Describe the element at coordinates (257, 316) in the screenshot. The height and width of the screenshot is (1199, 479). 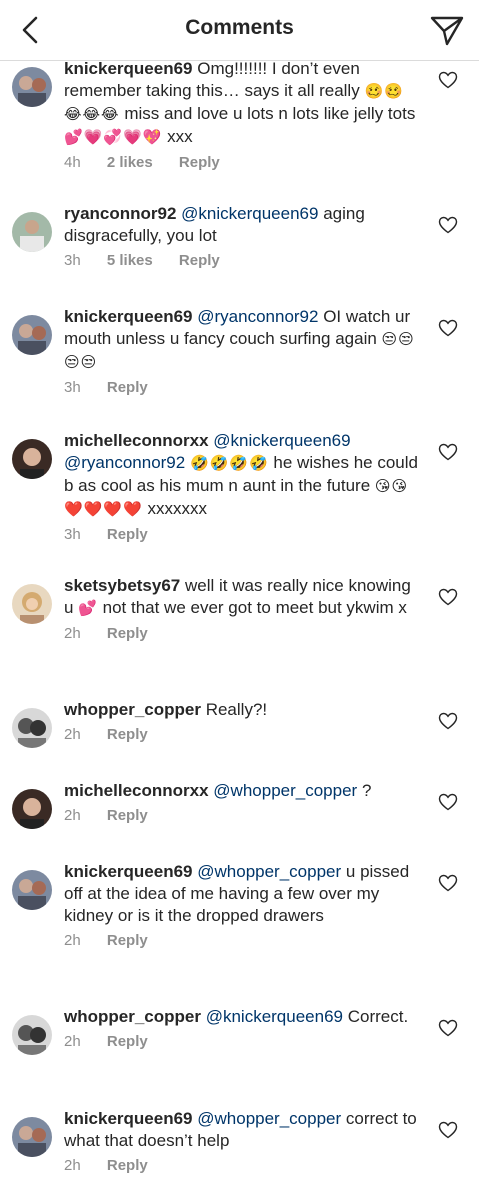
I see `comment-mention: @ryanconnor92` at that location.